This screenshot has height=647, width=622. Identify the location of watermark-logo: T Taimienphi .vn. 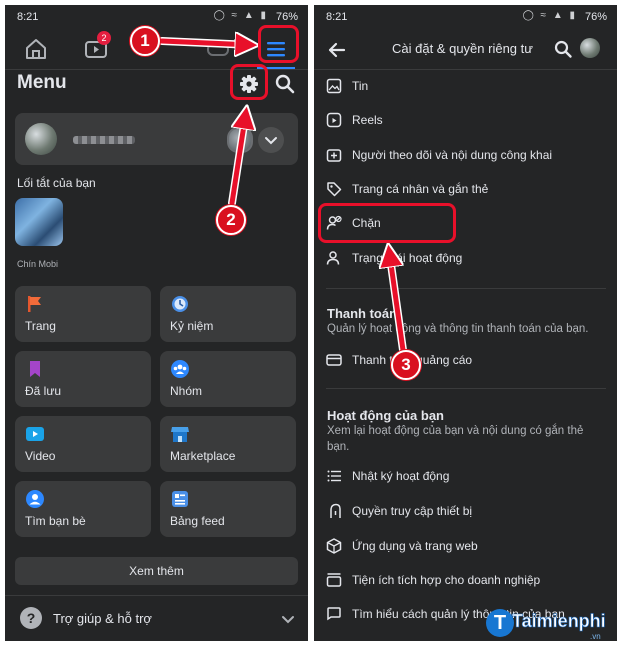
(551, 625).